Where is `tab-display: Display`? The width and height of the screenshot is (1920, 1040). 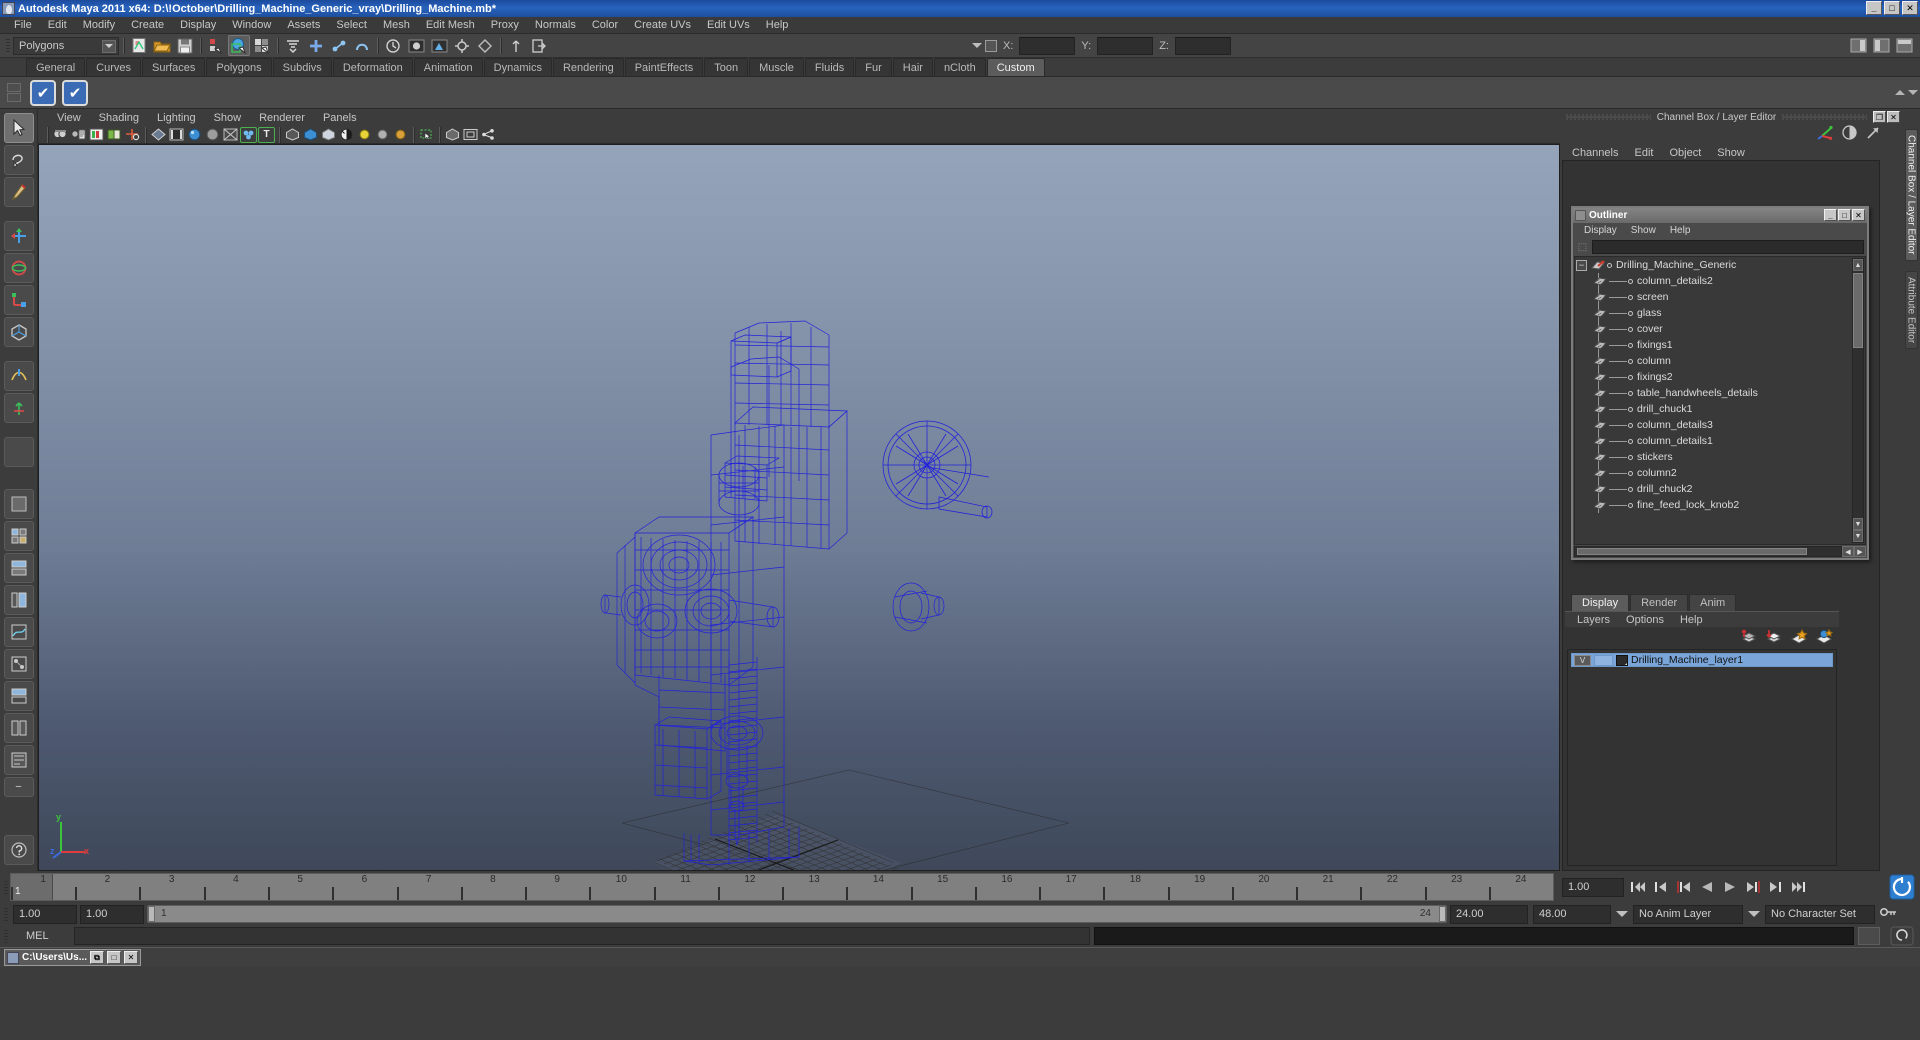
tab-display: Display is located at coordinates (1600, 602).